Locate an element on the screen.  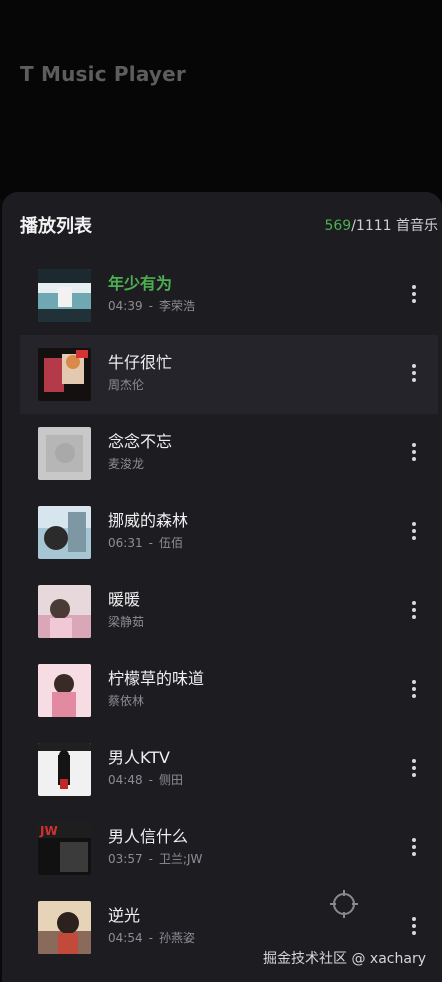
song-title: 暖暖 is located at coordinates (124, 599).